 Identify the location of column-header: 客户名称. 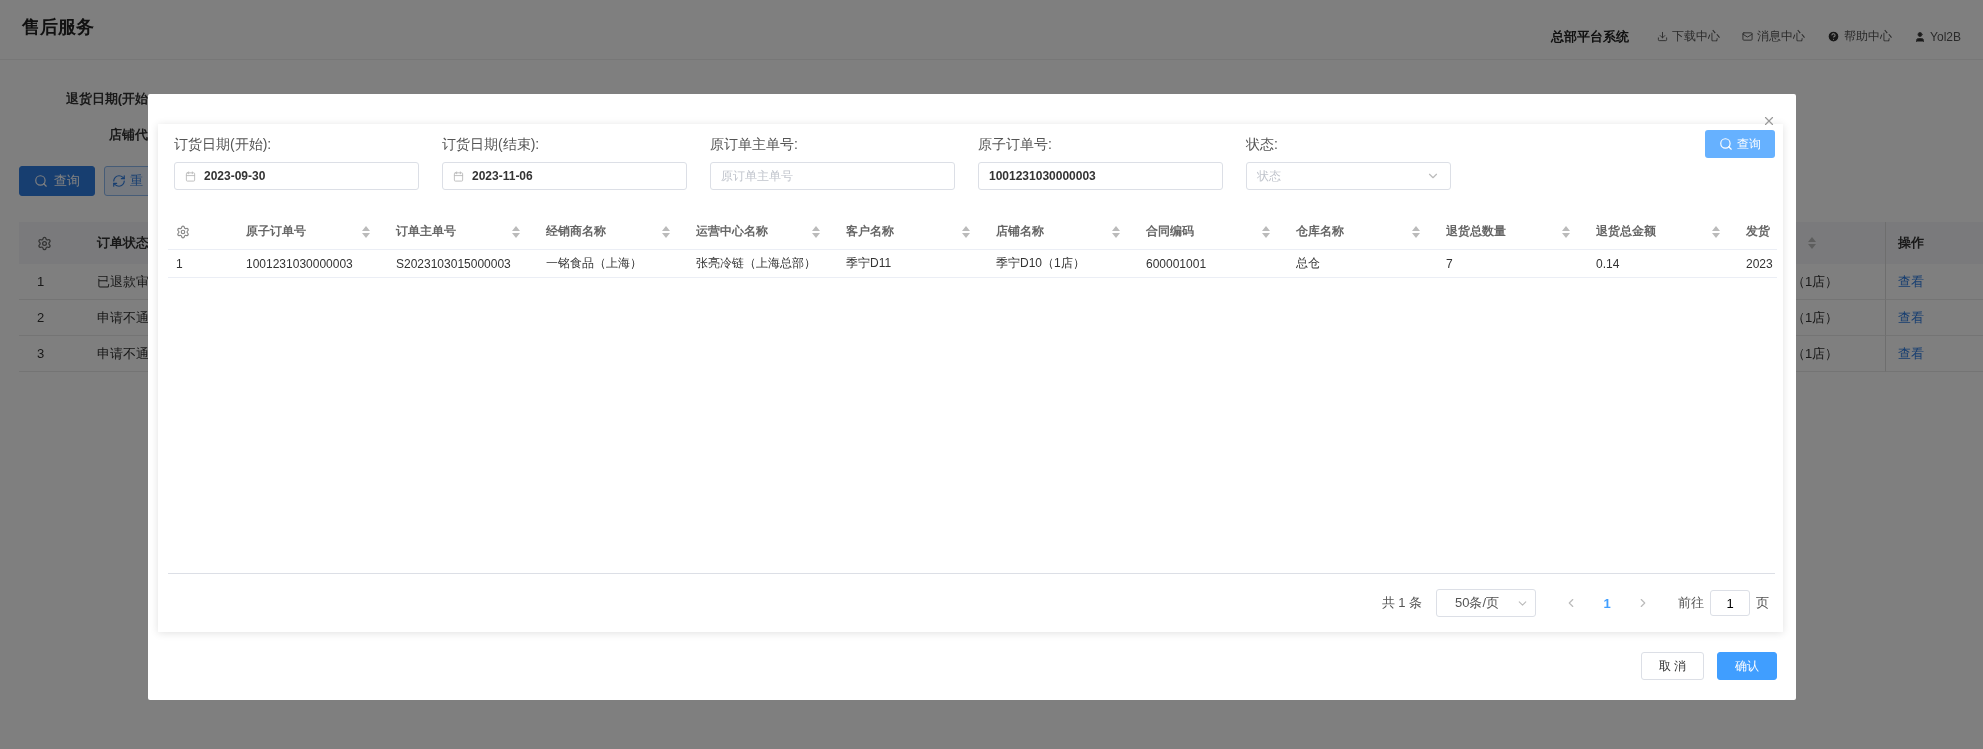
(870, 231).